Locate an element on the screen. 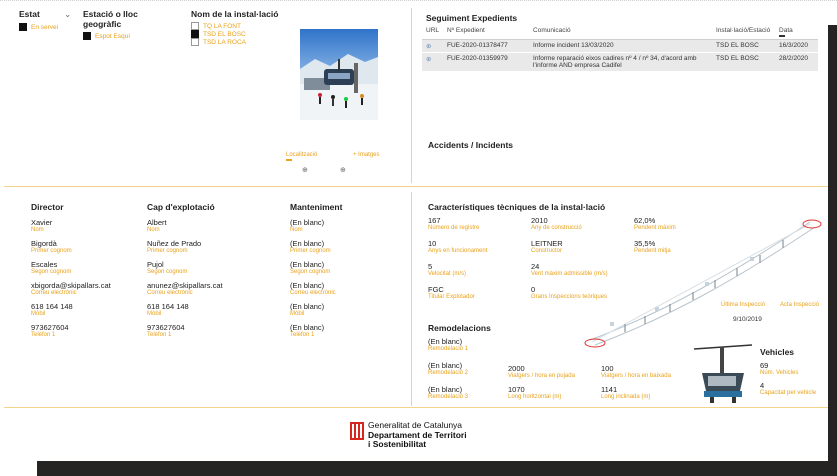  installation-photo is located at coordinates (339, 74).